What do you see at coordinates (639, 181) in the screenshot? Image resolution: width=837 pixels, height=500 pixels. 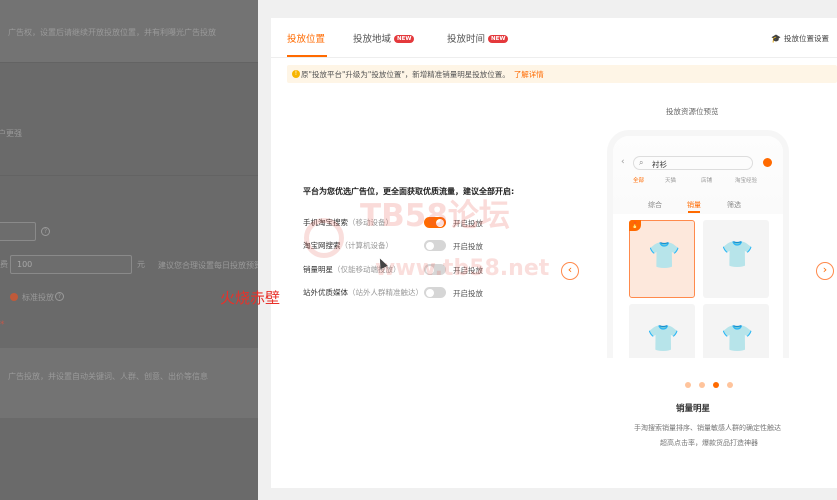 I see `phone-category: 全部` at bounding box center [639, 181].